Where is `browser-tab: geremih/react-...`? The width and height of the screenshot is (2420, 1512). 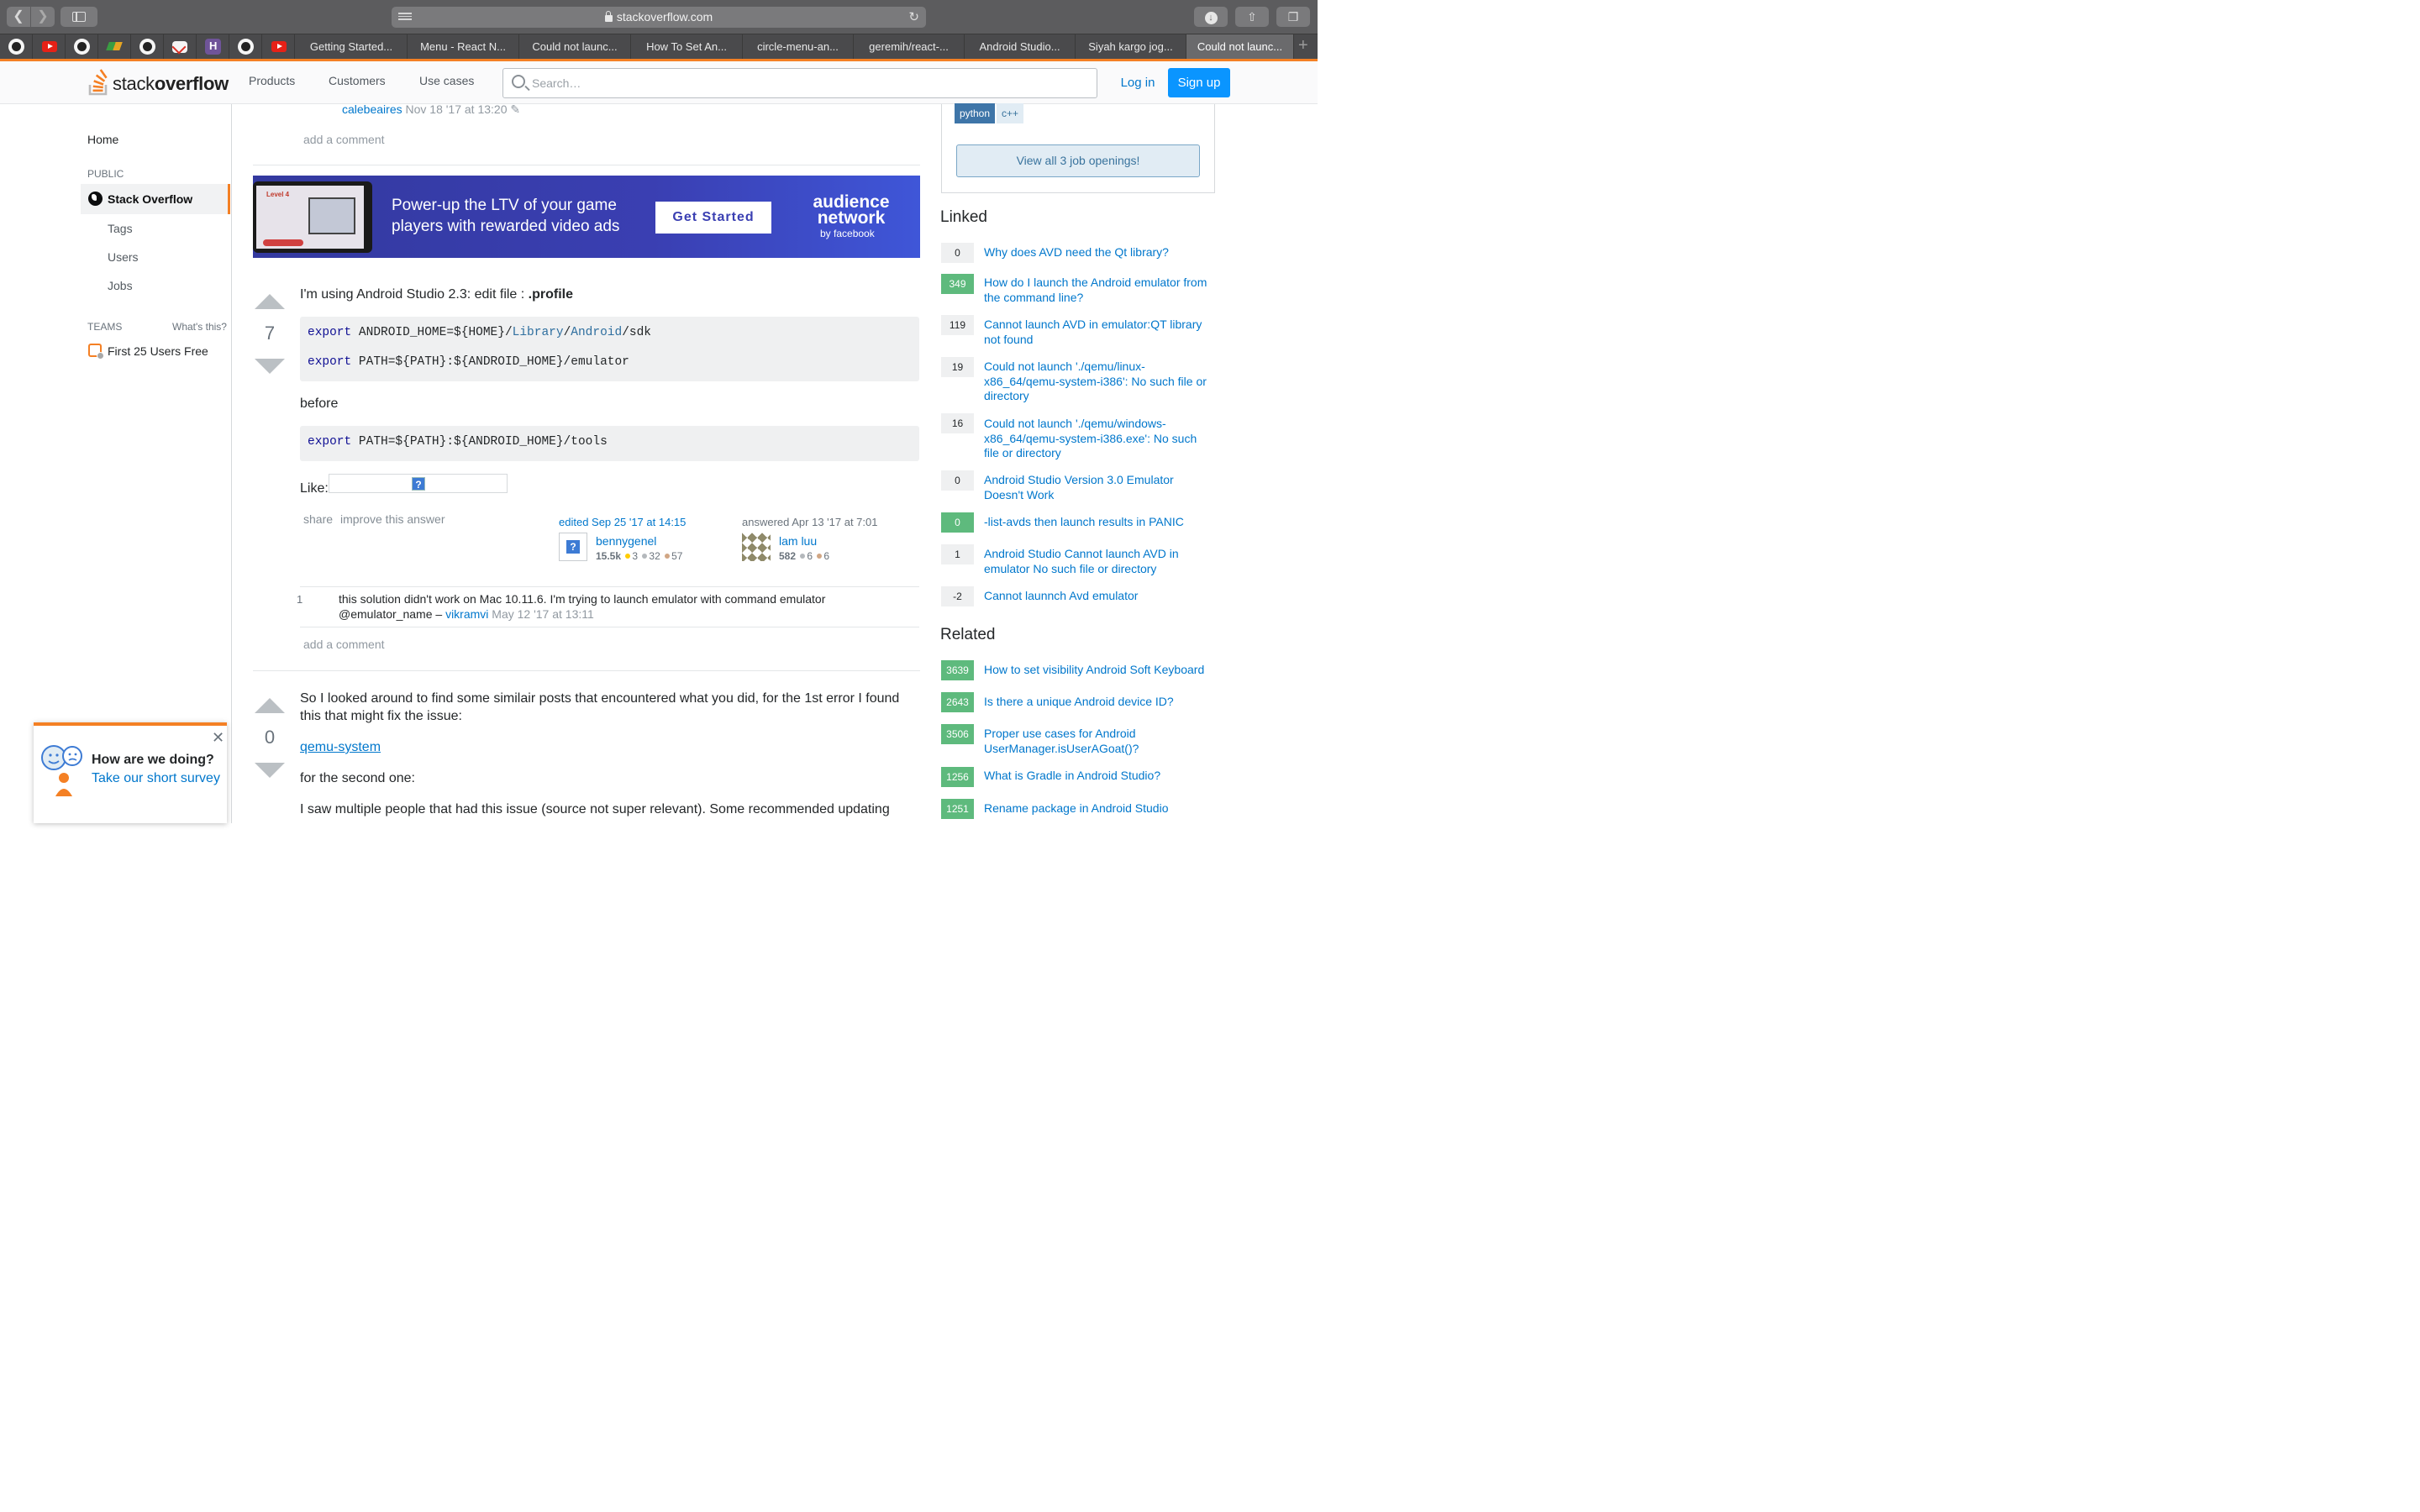
browser-tab: geremih/react-... is located at coordinates (909, 46).